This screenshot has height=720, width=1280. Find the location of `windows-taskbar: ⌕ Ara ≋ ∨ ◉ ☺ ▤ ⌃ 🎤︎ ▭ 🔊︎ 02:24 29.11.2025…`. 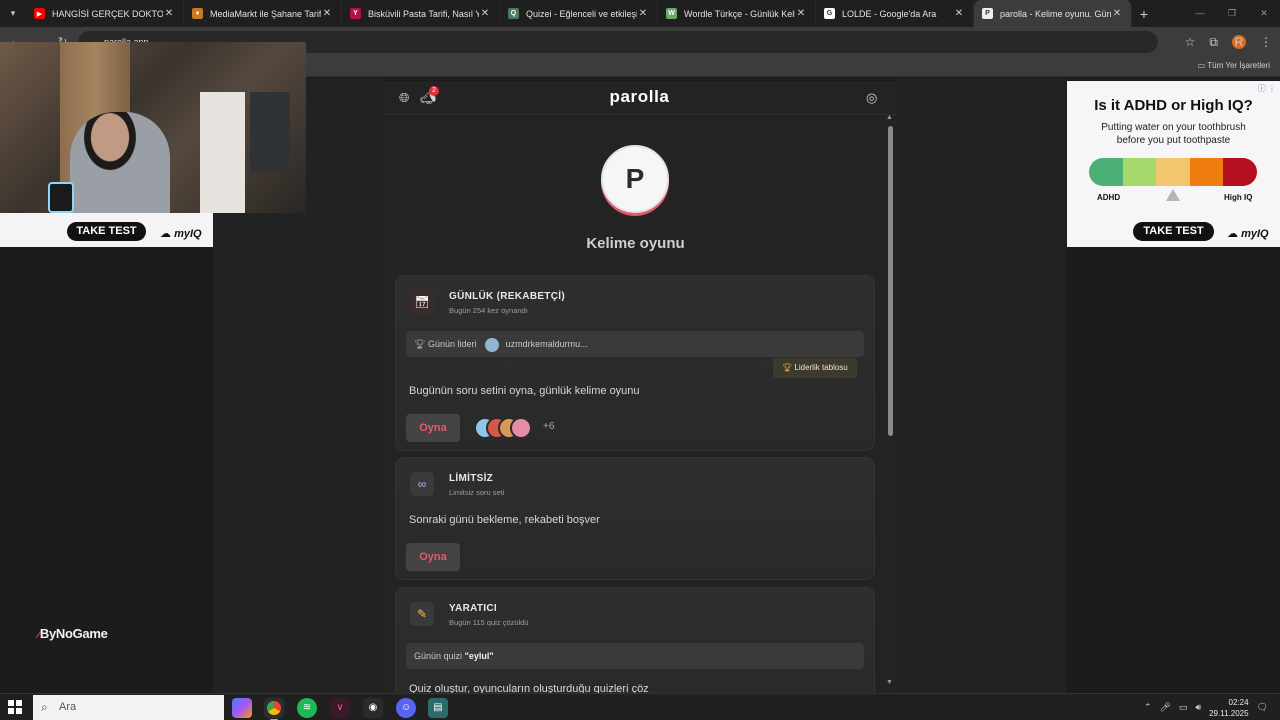

windows-taskbar: ⌕ Ara ≋ ∨ ◉ ☺ ▤ ⌃ 🎤︎ ▭ 🔊︎ 02:24 29.11.2025… is located at coordinates (640, 706).